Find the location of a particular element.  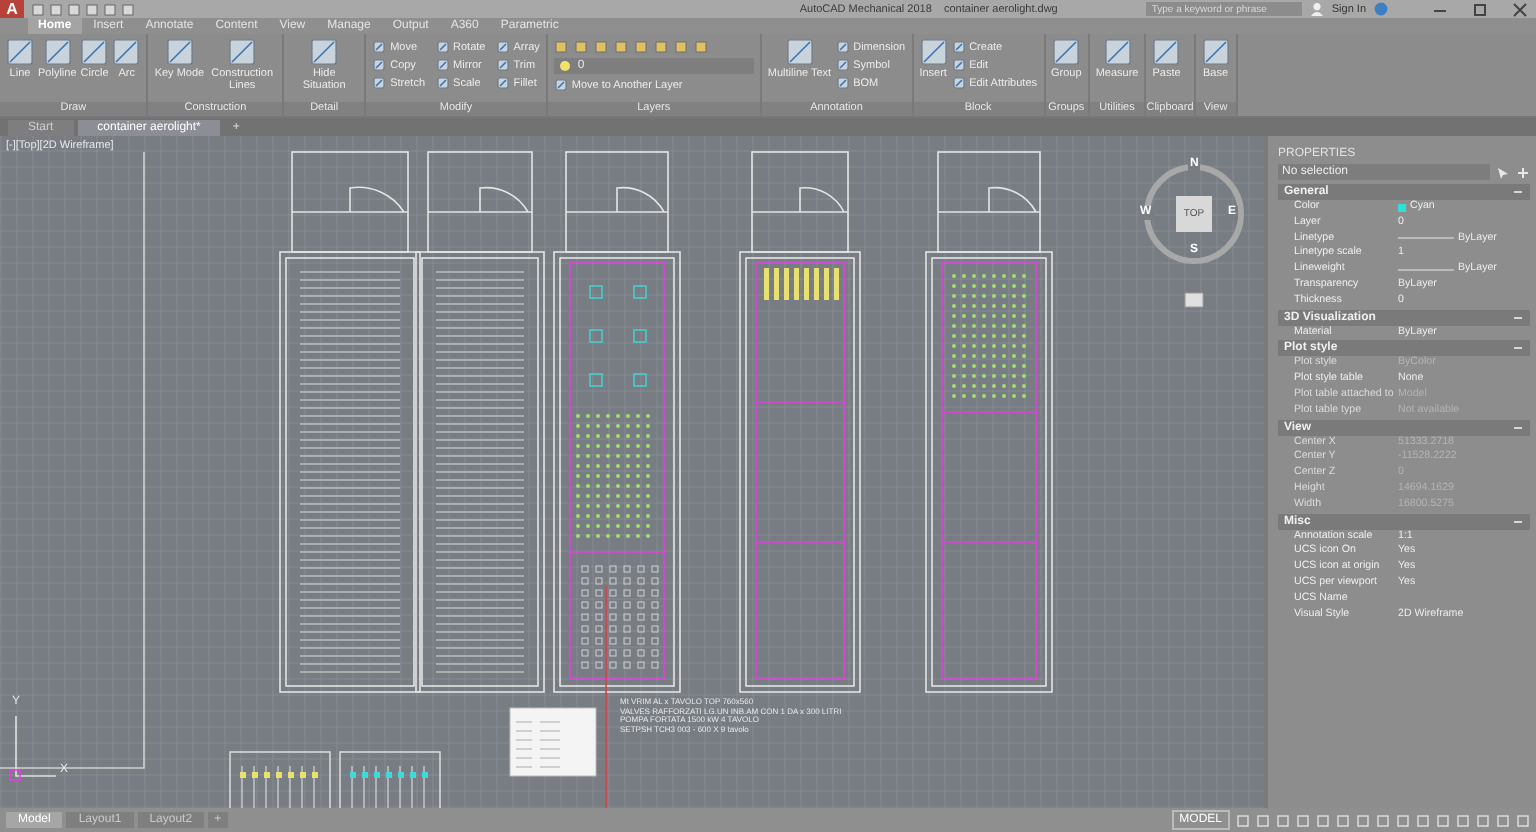

select-objects-icon is located at coordinates (1503, 172).